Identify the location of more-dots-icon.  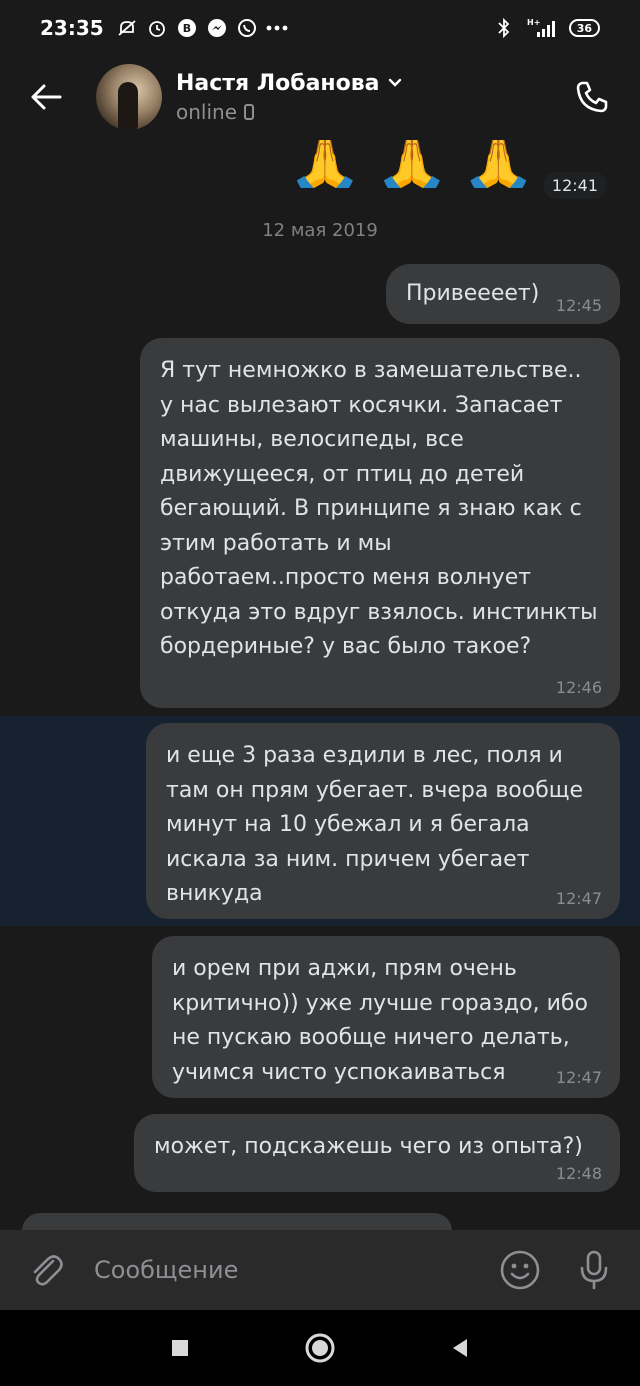
(277, 28).